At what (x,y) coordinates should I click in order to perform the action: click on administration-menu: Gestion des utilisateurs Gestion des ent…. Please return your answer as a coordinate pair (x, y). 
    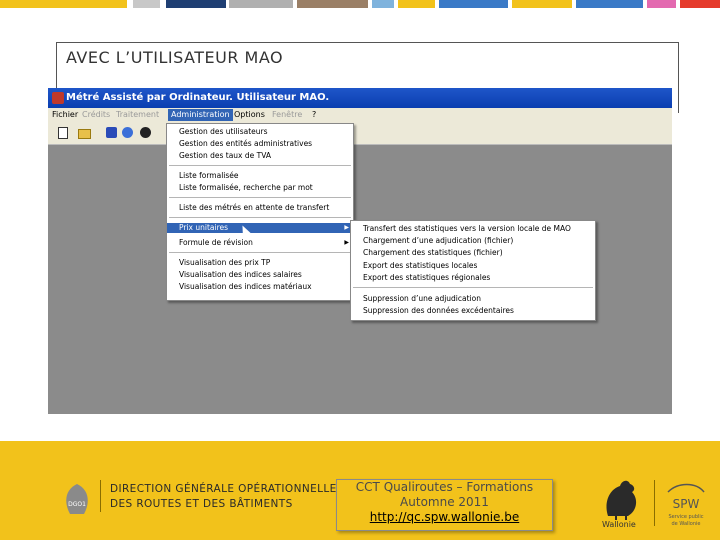
    Looking at the image, I should click on (260, 212).